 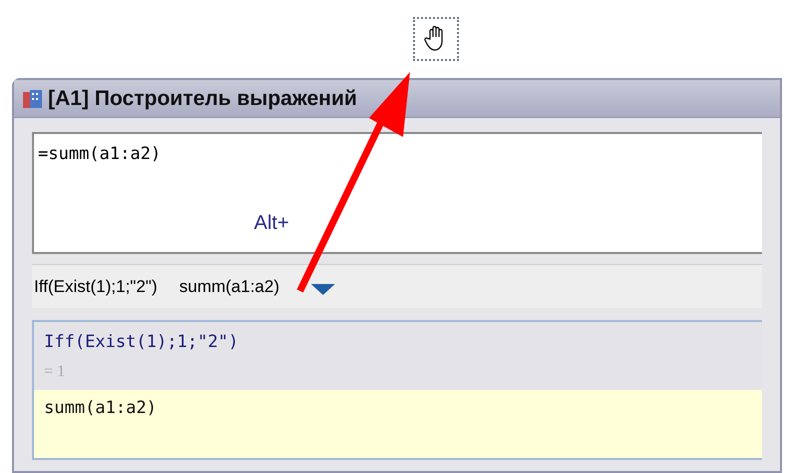 What do you see at coordinates (142, 342) in the screenshot?
I see `expression-text: Iff(Exist(1);1;"2")` at bounding box center [142, 342].